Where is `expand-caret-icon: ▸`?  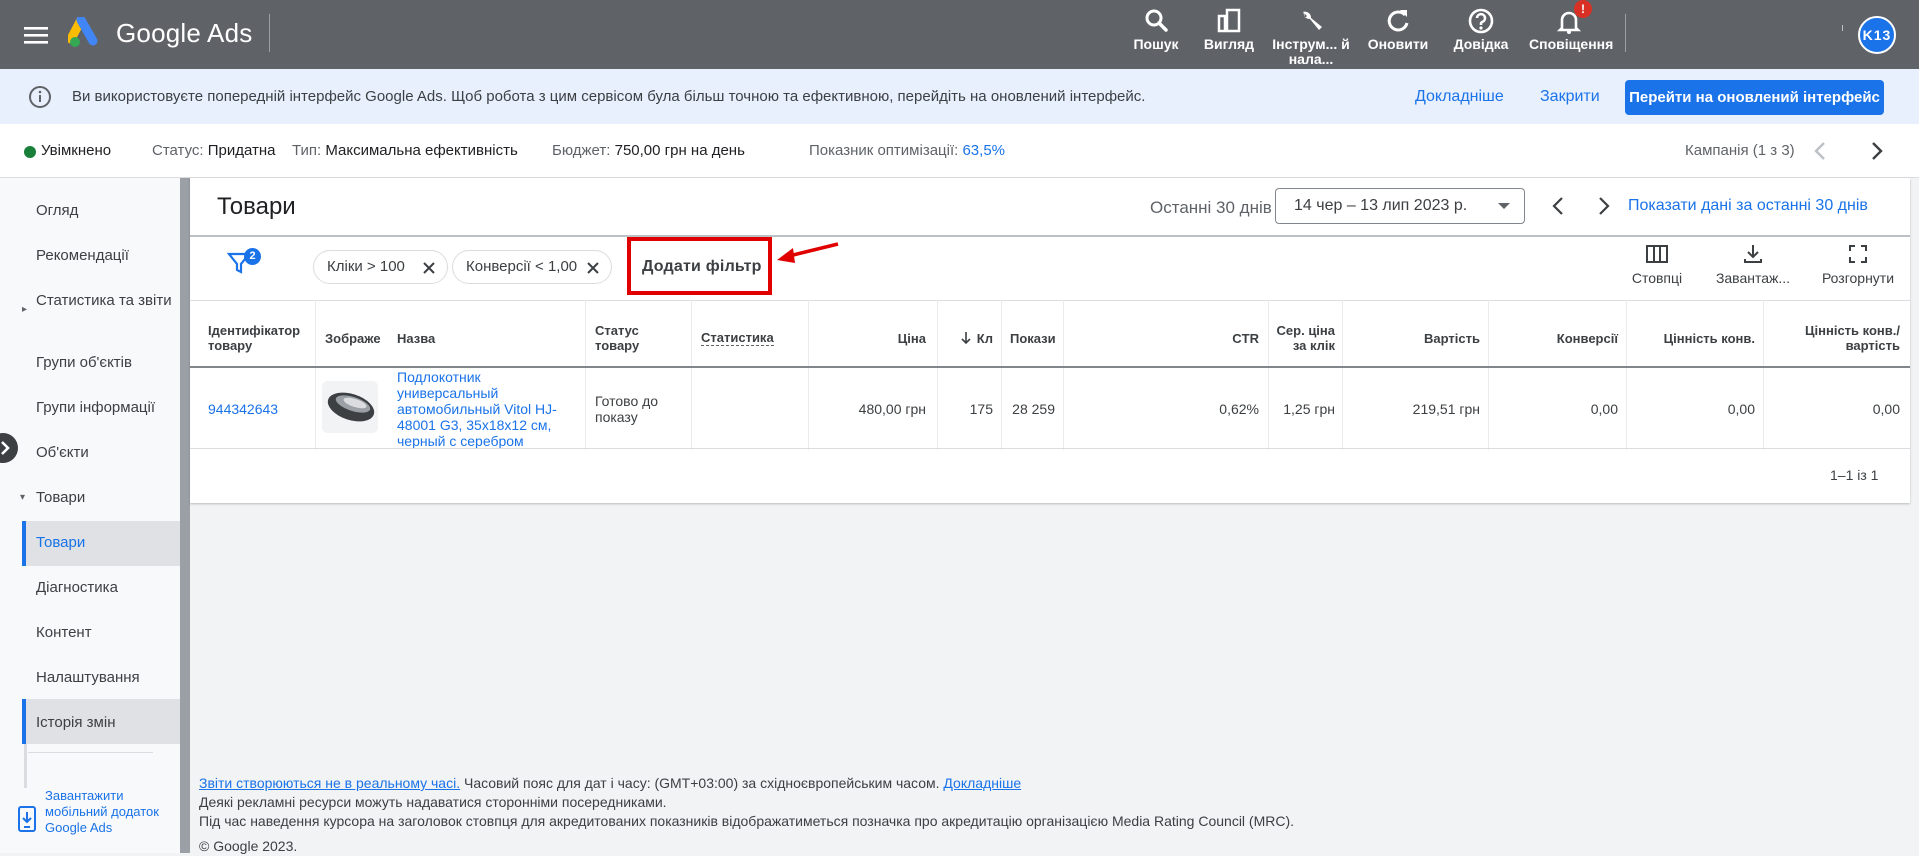
expand-caret-icon: ▸ is located at coordinates (24, 309).